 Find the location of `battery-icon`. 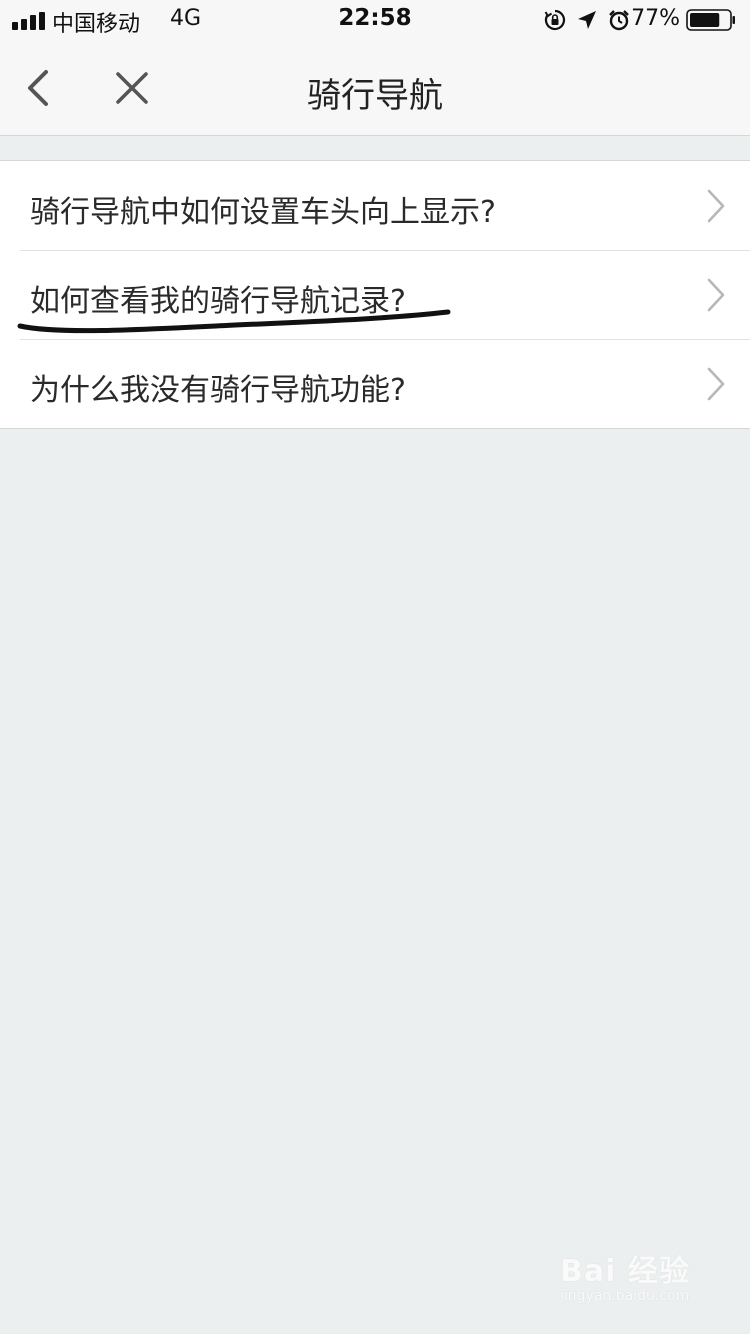

battery-icon is located at coordinates (710, 20).